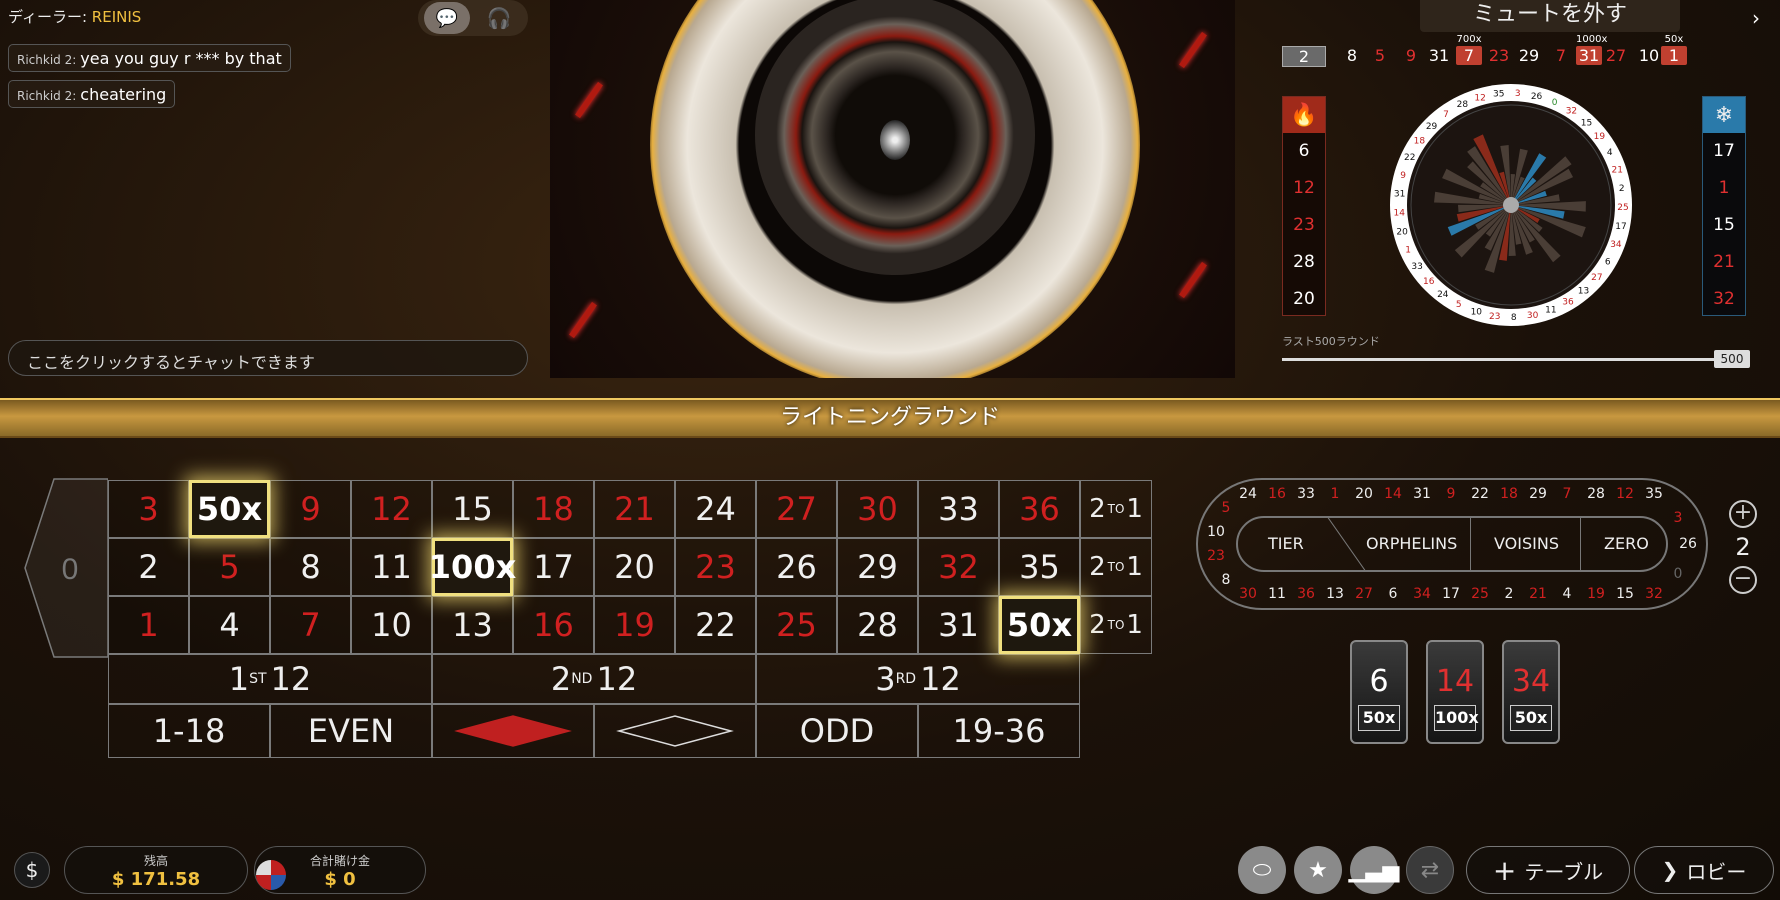 This screenshot has width=1780, height=900. I want to click on number-cell: 24, so click(715, 509).